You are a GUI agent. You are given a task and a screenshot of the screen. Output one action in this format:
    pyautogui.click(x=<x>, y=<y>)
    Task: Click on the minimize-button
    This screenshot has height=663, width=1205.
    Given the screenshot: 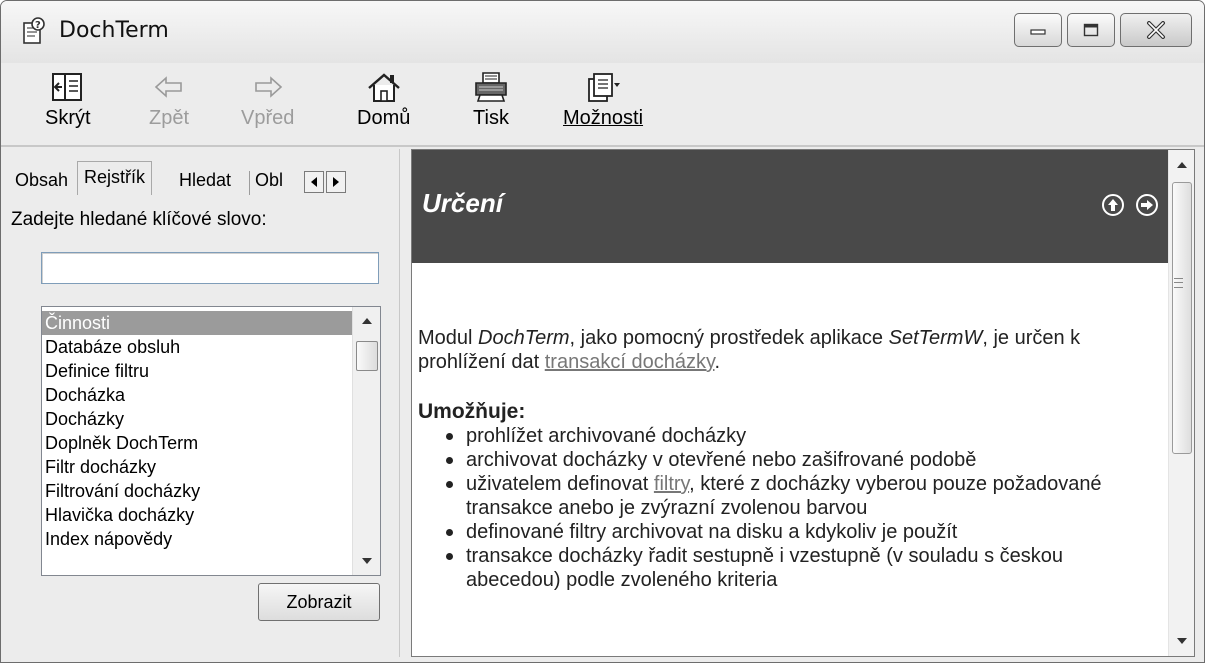 What is the action you would take?
    pyautogui.click(x=1038, y=30)
    